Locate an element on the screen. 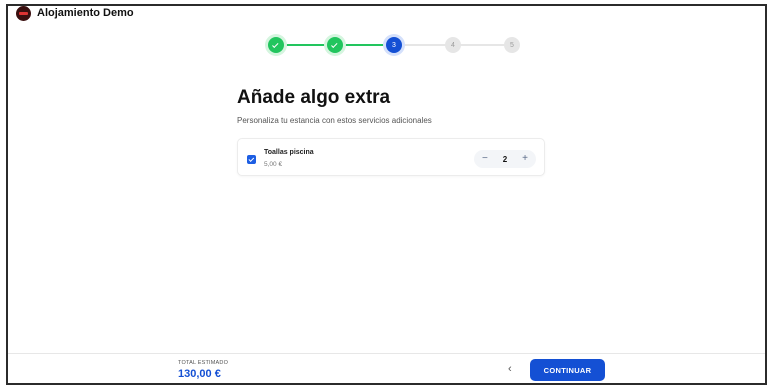  quantity-stepper: − 2 + is located at coordinates (505, 159).